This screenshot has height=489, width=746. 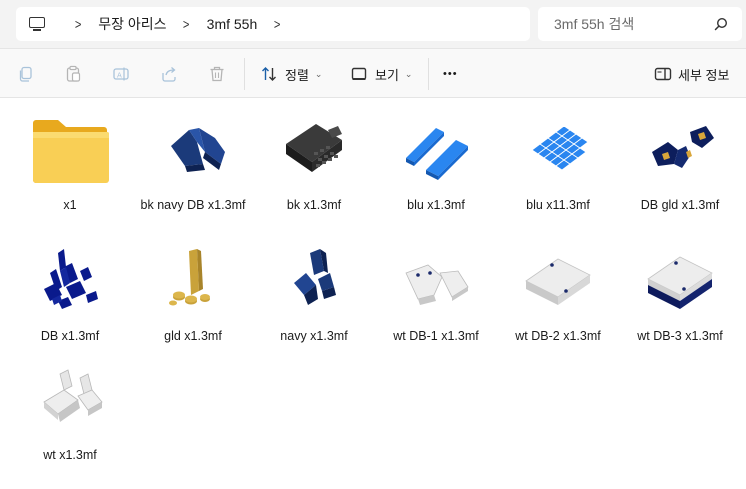 I want to click on file-item-3mf: navy x1.3mf, so click(x=314, y=298).